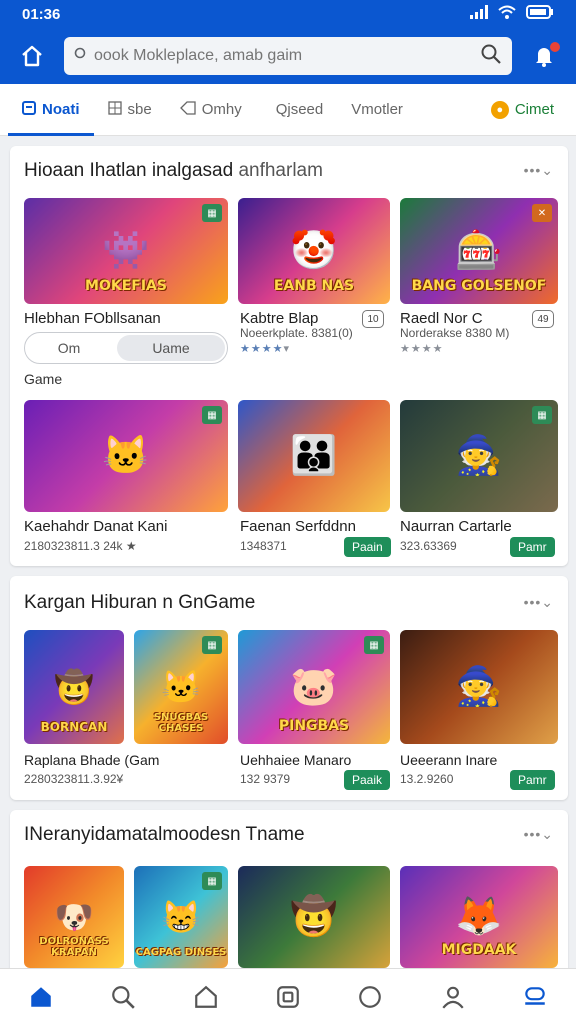  What do you see at coordinates (448, 760) in the screenshot?
I see `game-title: Ueeerann Inare` at bounding box center [448, 760].